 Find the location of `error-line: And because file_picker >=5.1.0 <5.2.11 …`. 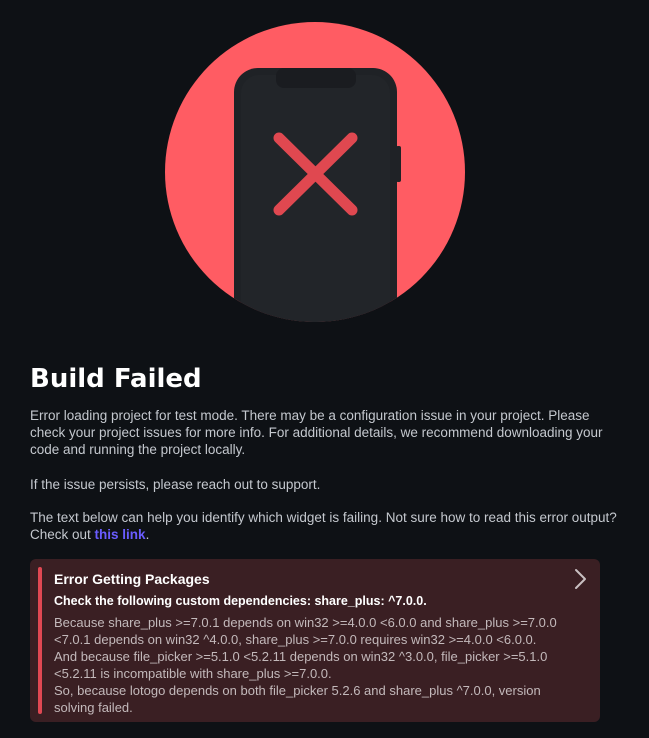

error-line: And because file_picker >=5.1.0 <5.2.11 … is located at coordinates (301, 665).